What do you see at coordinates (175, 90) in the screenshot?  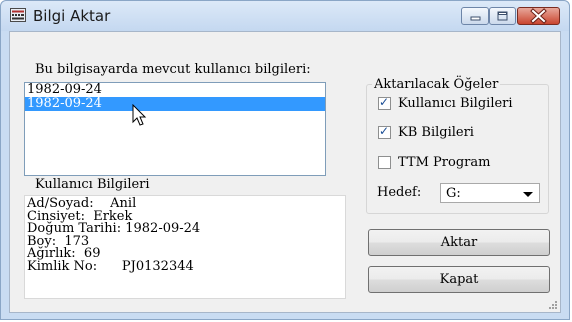 I see `list-item: 1982-09-24` at bounding box center [175, 90].